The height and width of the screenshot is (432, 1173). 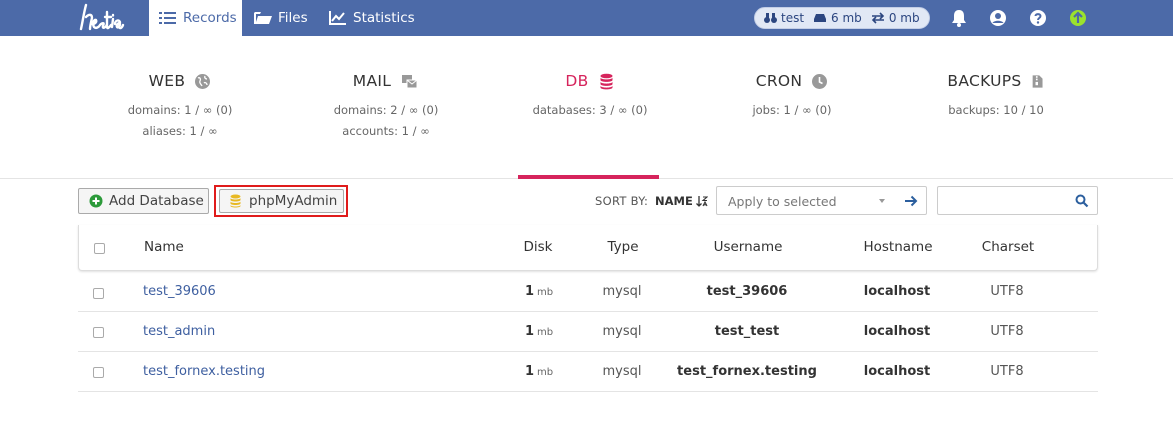 What do you see at coordinates (99, 248) in the screenshot?
I see `select-all-checkbox` at bounding box center [99, 248].